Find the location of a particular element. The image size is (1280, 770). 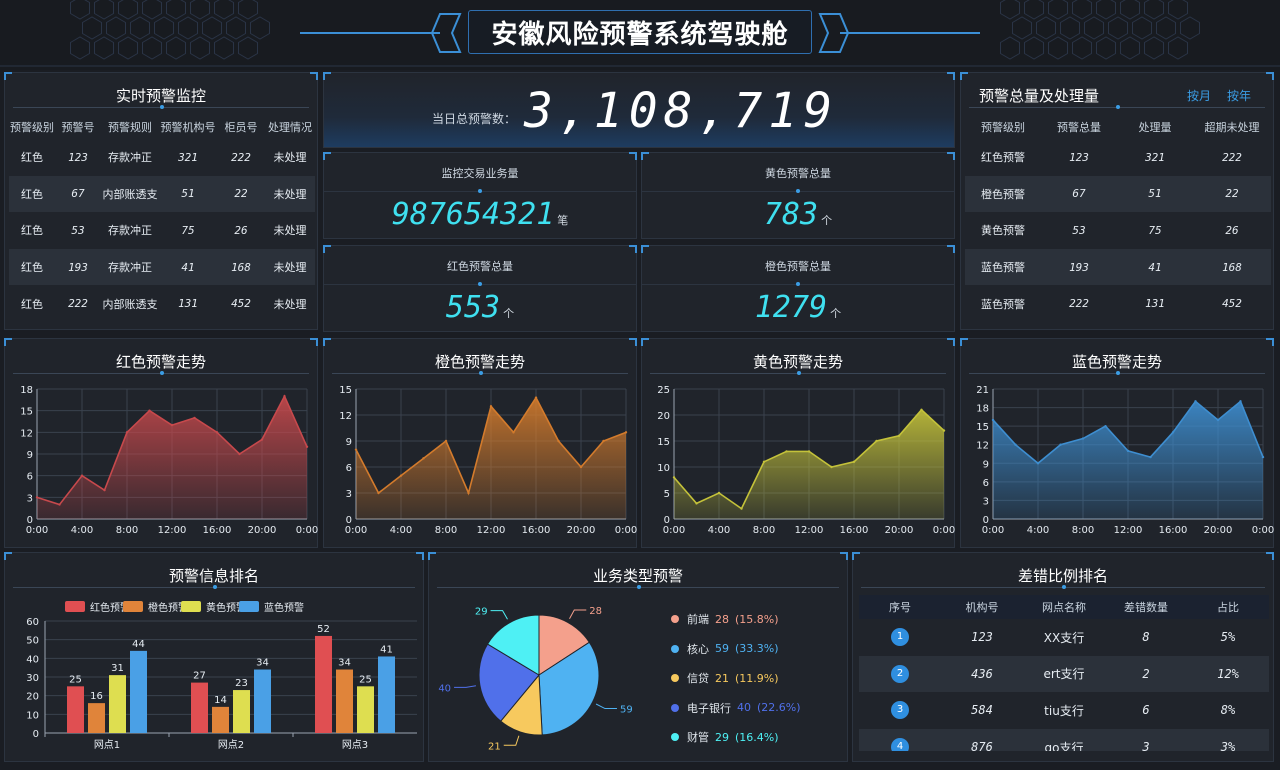

x-tick-label: 0:00 is located at coordinates (944, 530).